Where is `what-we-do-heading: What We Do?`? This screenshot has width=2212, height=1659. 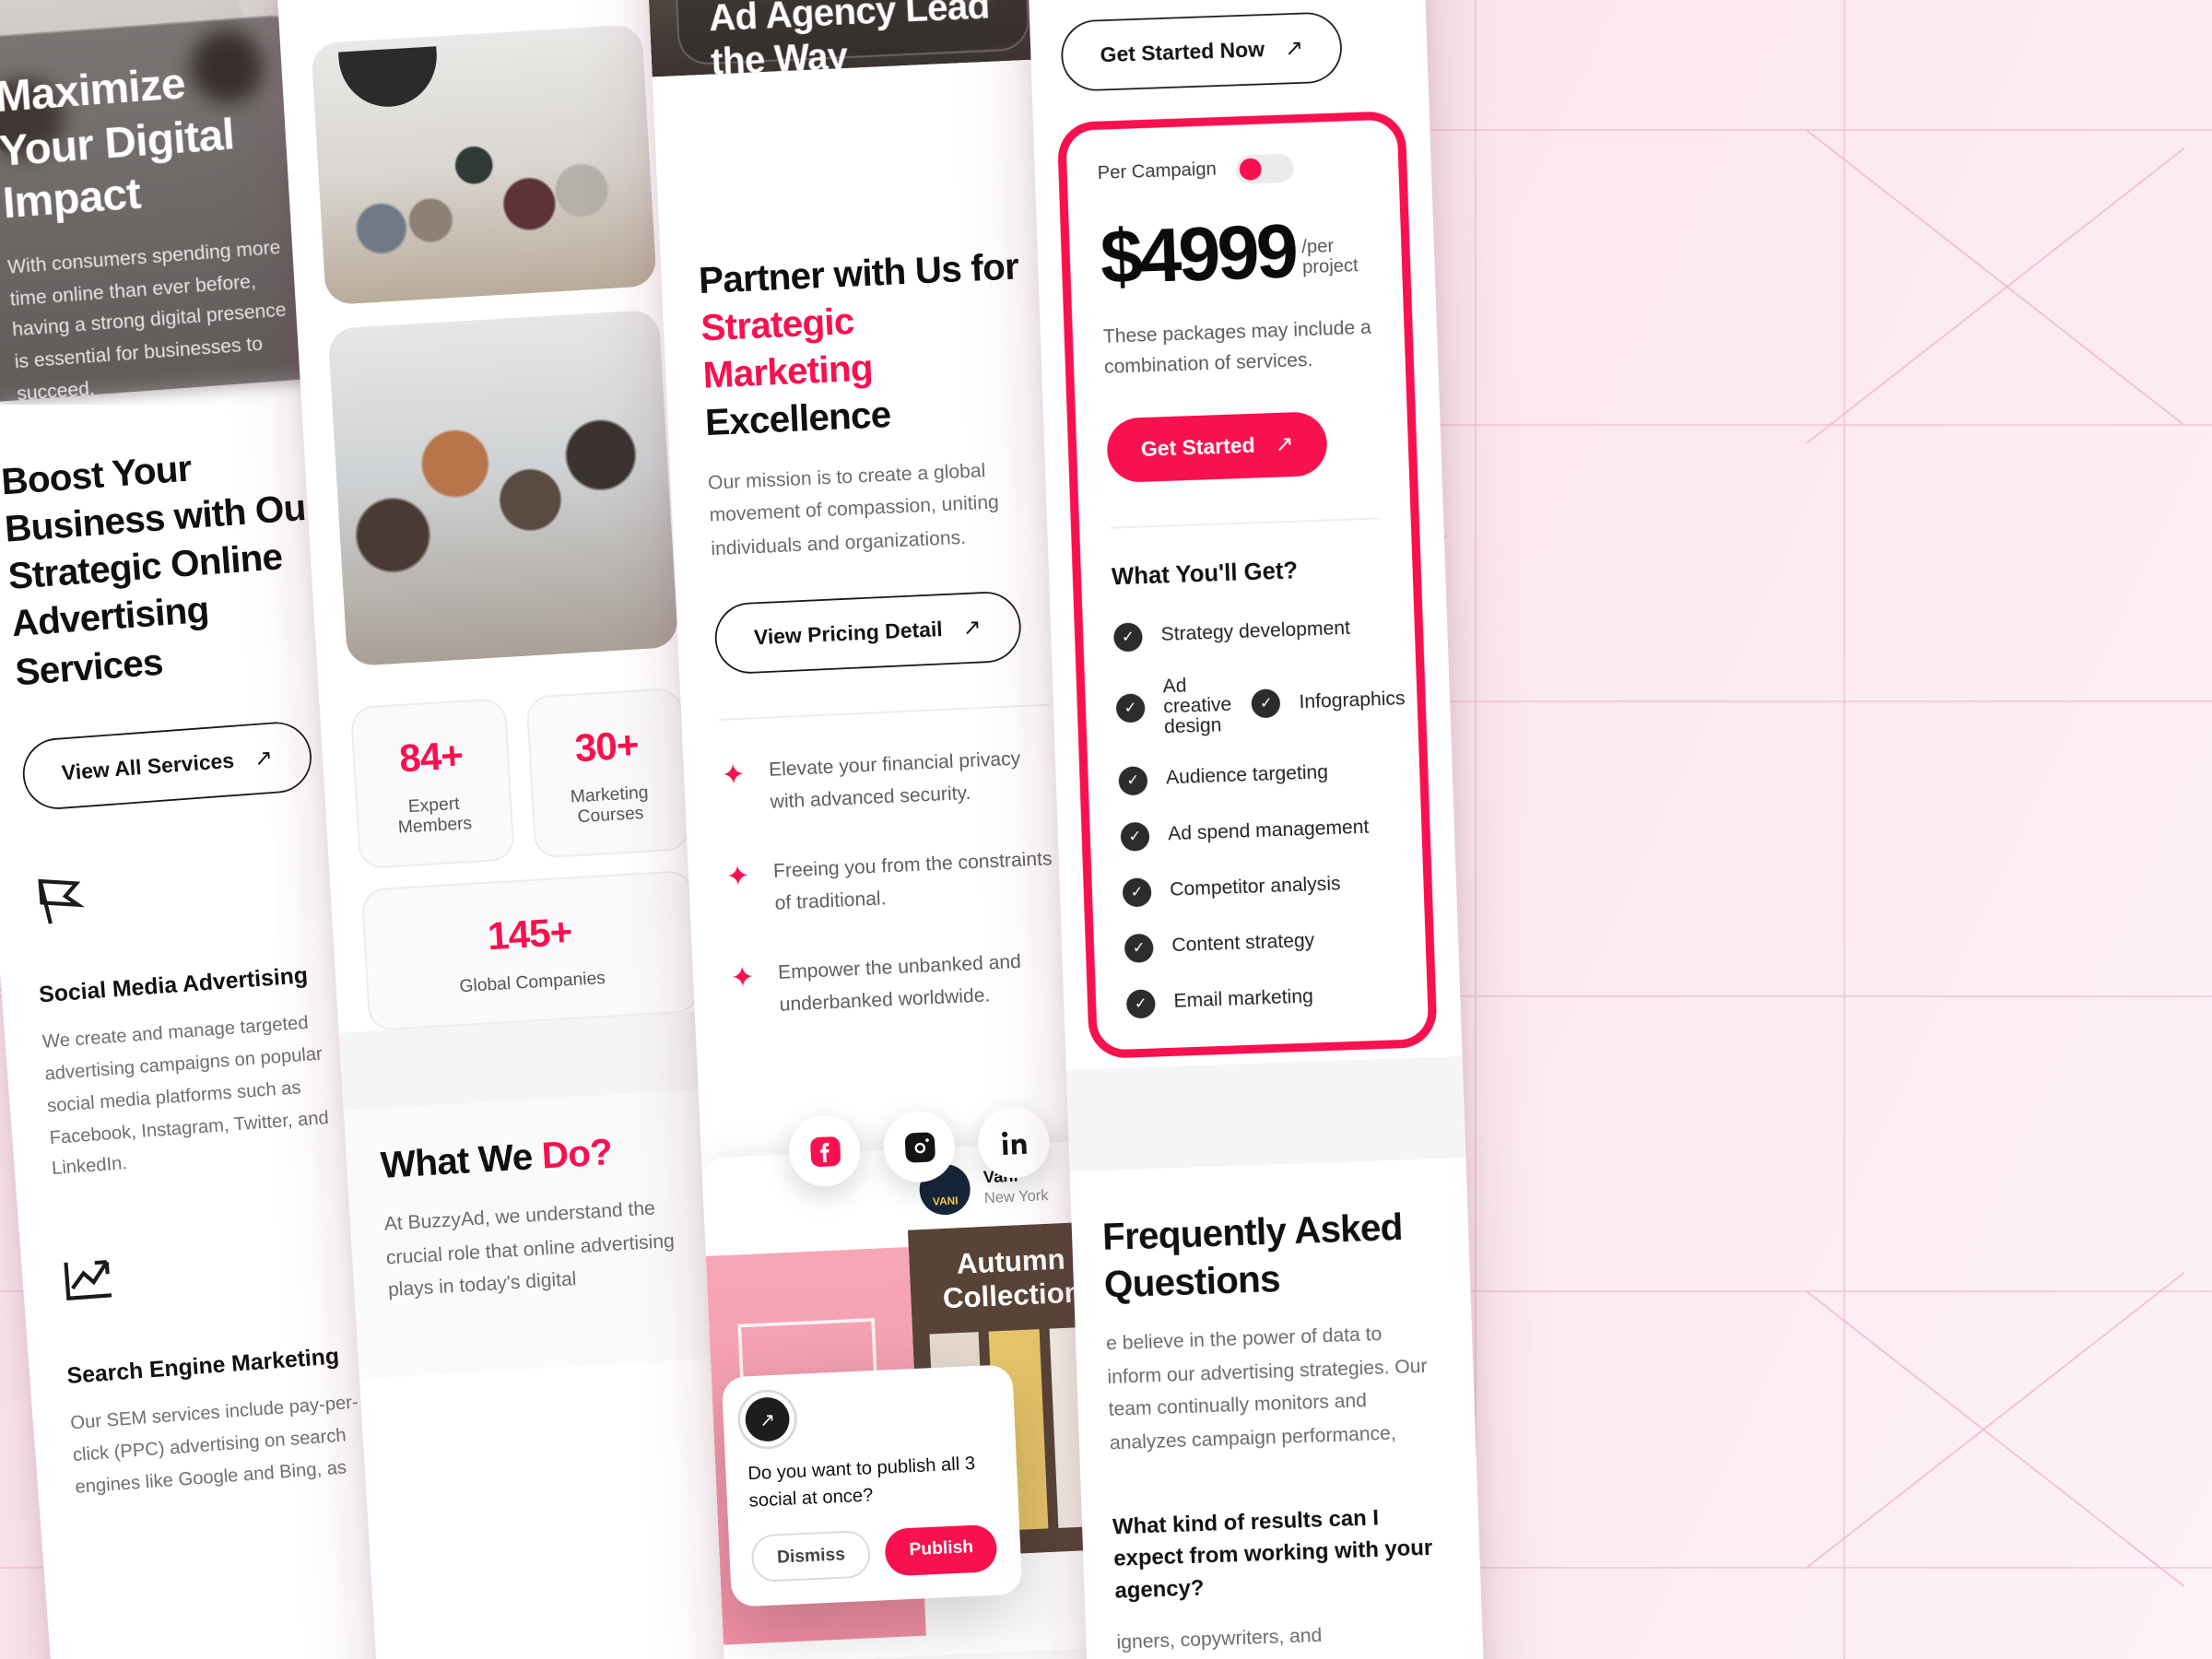
what-we-do-heading: What We Do? is located at coordinates (543, 1157).